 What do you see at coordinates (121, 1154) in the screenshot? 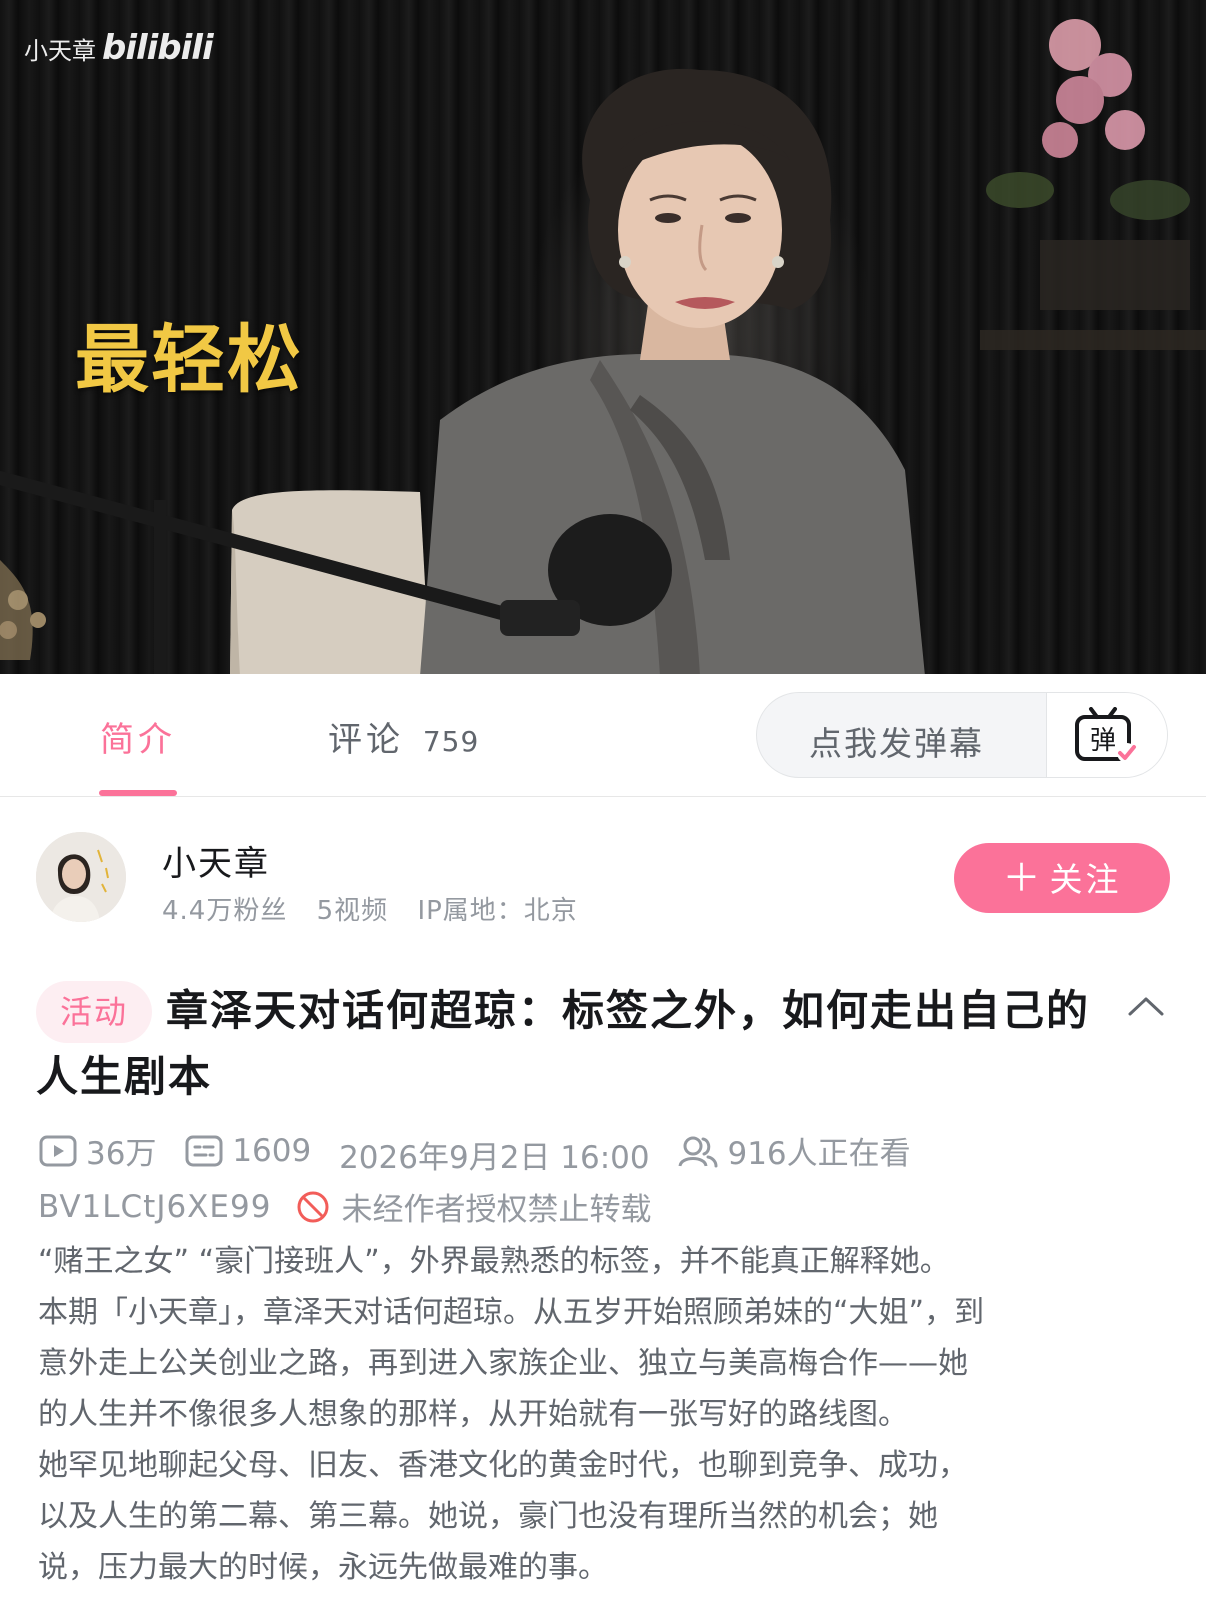
I see `views-count: 36万` at bounding box center [121, 1154].